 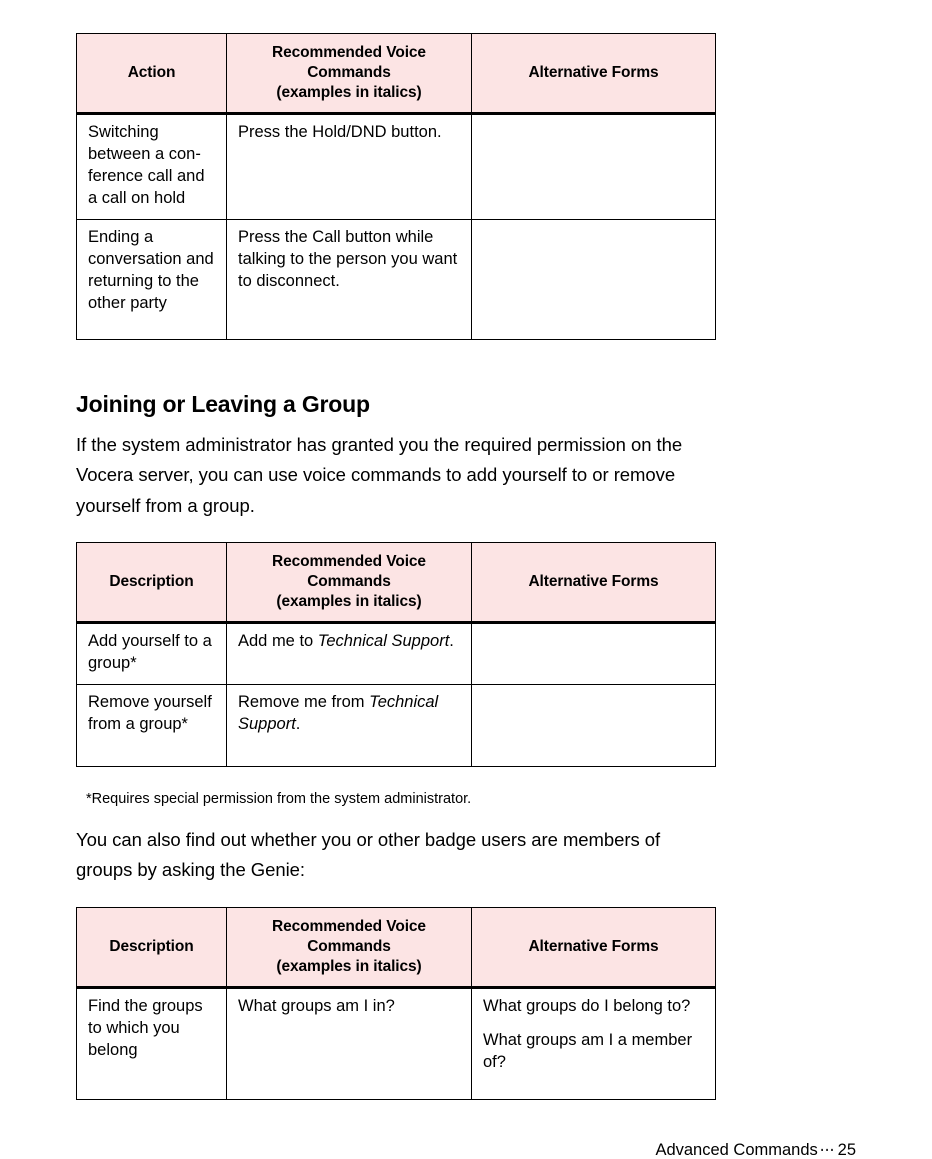 What do you see at coordinates (846, 1150) in the screenshot?
I see `footer-page-number: 25` at bounding box center [846, 1150].